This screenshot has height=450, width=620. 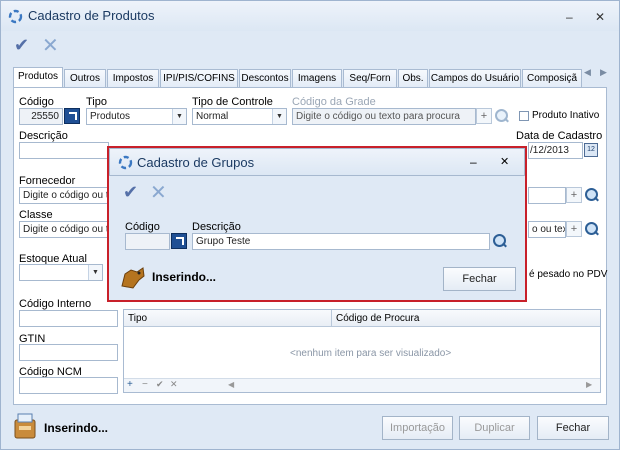 I want to click on tipo-controle-select: Normal ▼, so click(x=239, y=116).